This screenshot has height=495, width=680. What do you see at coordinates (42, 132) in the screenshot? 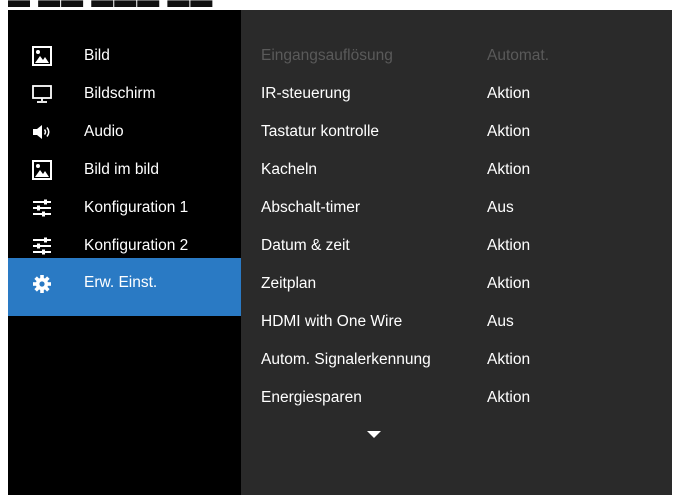
I see `speaker-icon` at bounding box center [42, 132].